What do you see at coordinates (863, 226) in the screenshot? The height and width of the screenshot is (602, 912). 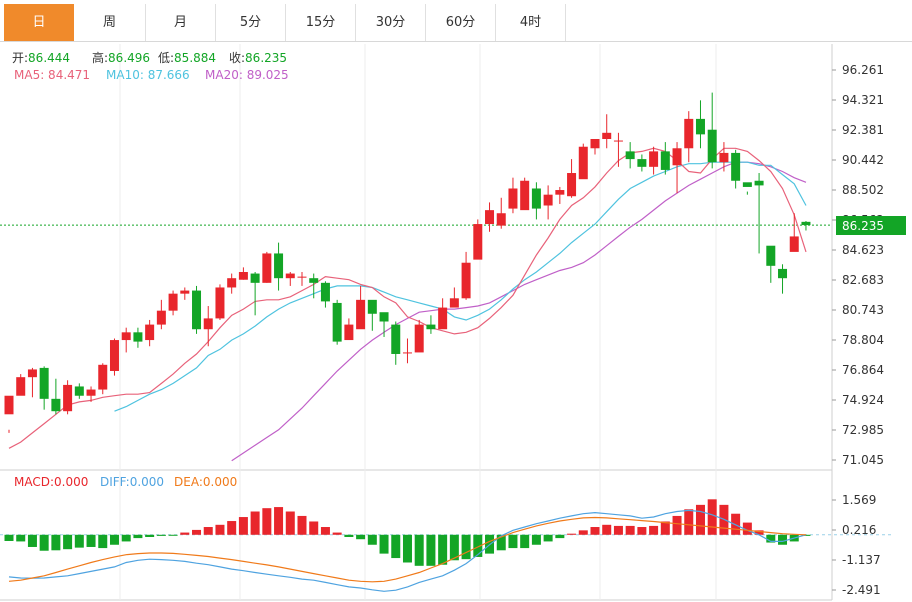 I see `current-price-value: 86.235` at bounding box center [863, 226].